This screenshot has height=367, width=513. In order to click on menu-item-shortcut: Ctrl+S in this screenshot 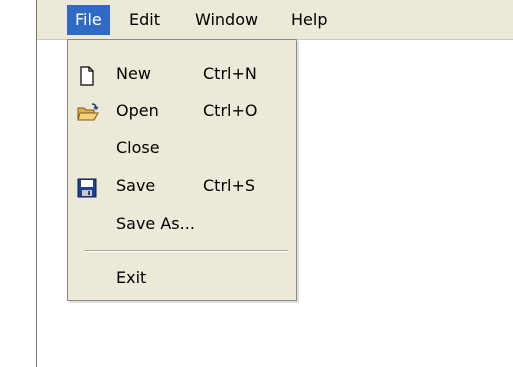, I will do `click(229, 185)`.